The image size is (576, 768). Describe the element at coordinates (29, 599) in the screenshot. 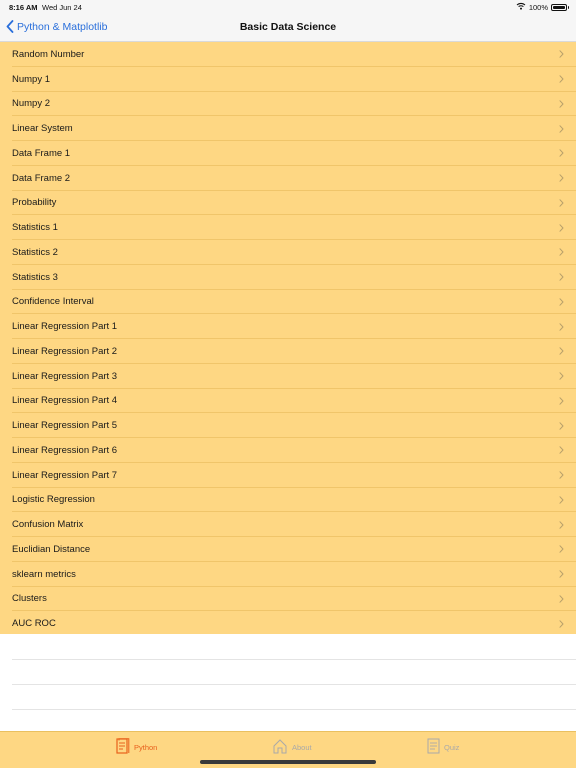

I see `list-item-label: Clusters` at that location.